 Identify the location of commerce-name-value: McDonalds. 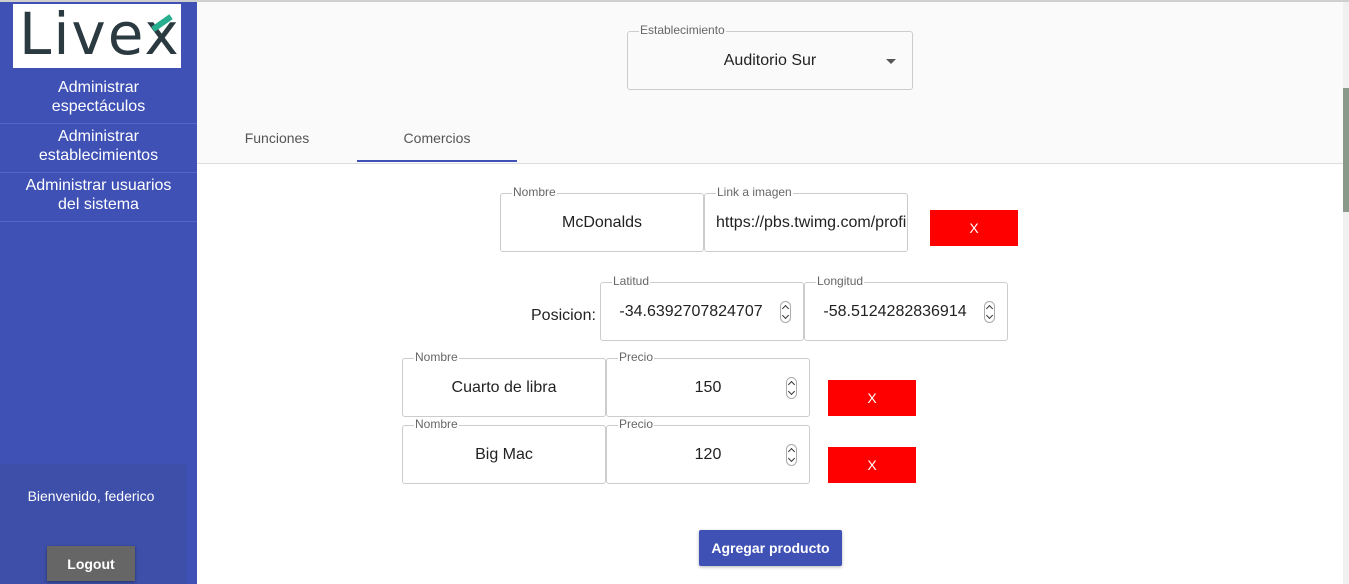
(602, 222).